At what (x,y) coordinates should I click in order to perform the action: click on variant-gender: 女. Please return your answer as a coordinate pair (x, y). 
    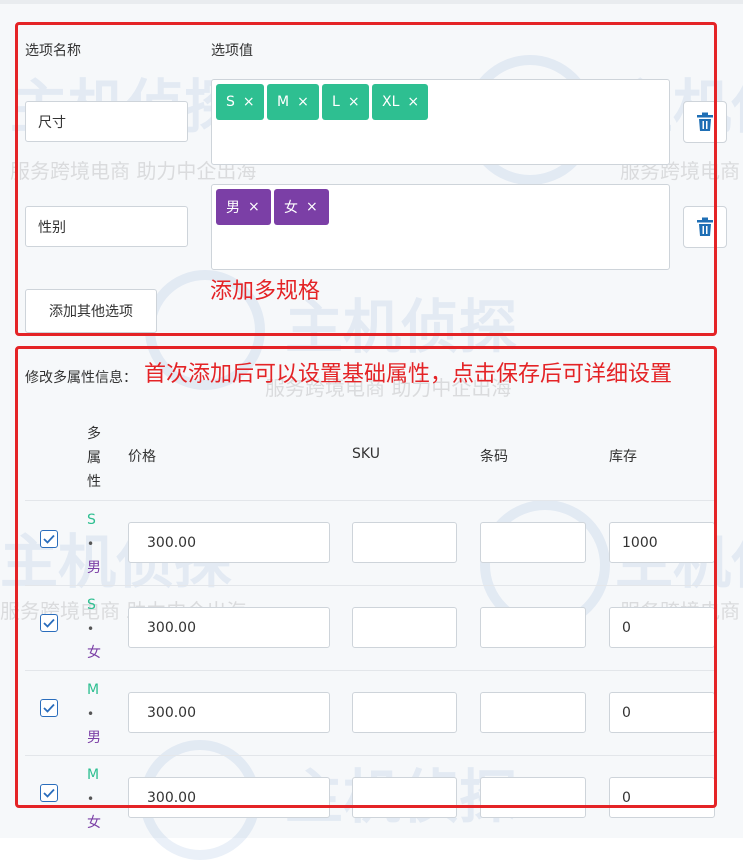
    Looking at the image, I should click on (94, 823).